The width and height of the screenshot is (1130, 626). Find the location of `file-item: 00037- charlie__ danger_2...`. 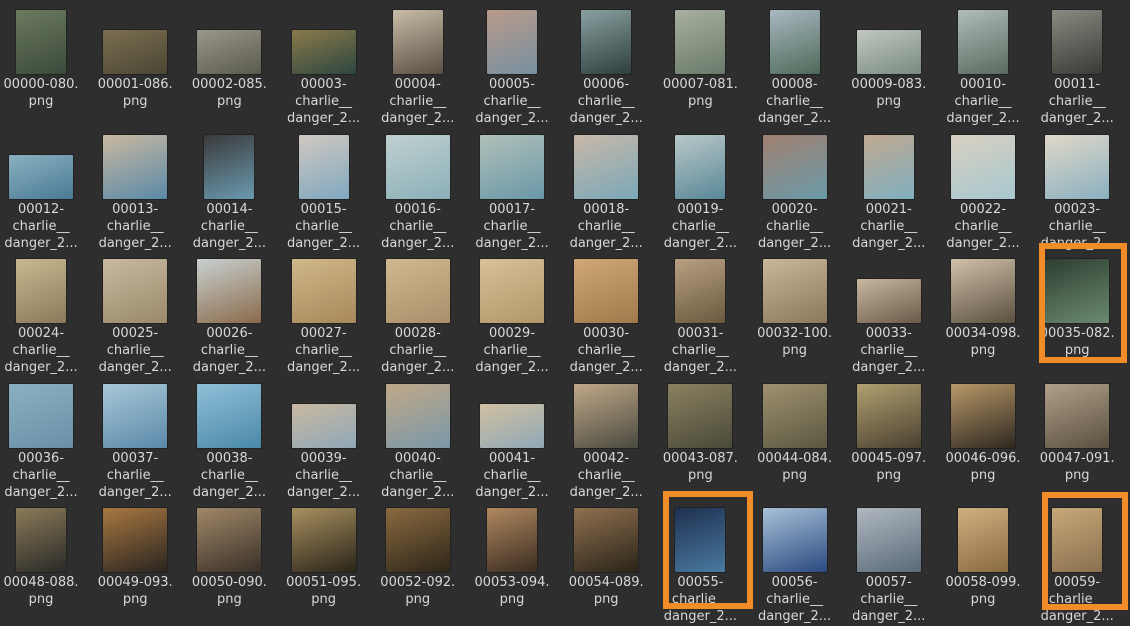

file-item: 00037- charlie__ danger_2... is located at coordinates (135, 444).